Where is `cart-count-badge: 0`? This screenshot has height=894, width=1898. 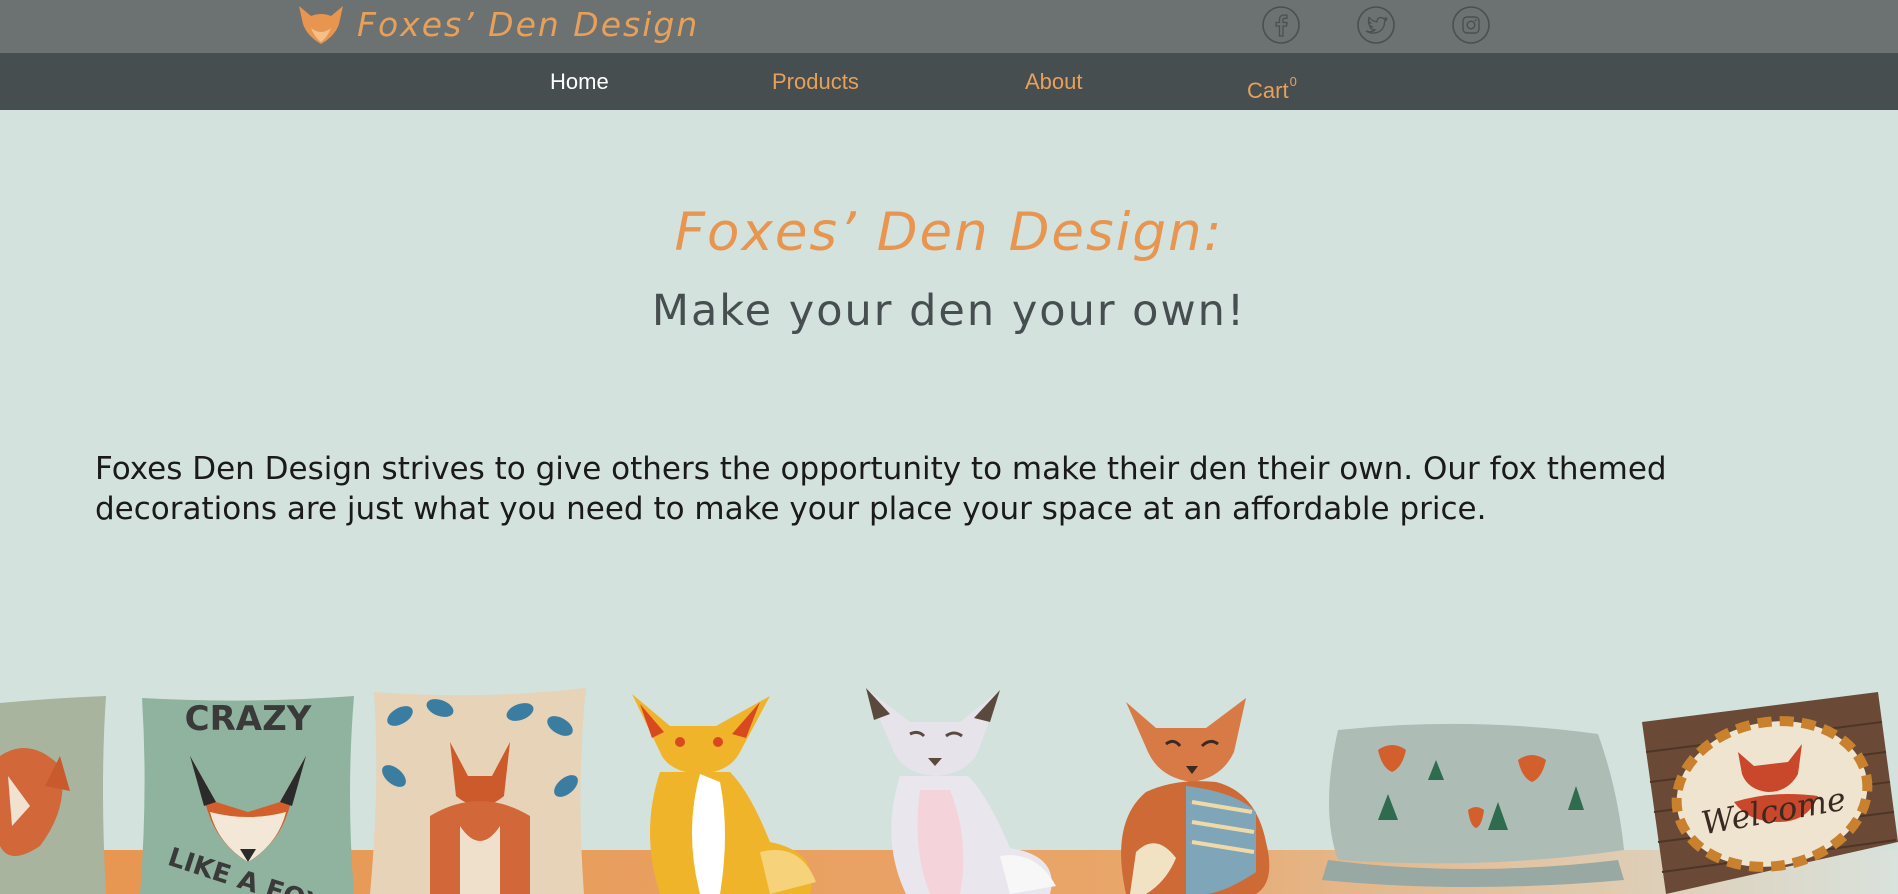
cart-count-badge: 0 is located at coordinates (1293, 81).